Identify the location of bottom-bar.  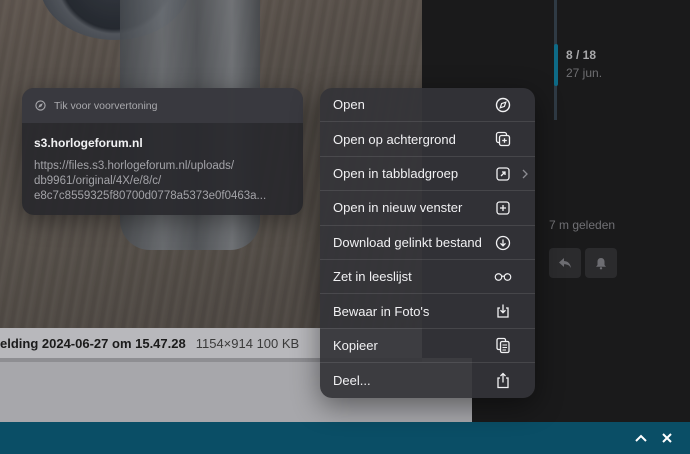
(345, 438).